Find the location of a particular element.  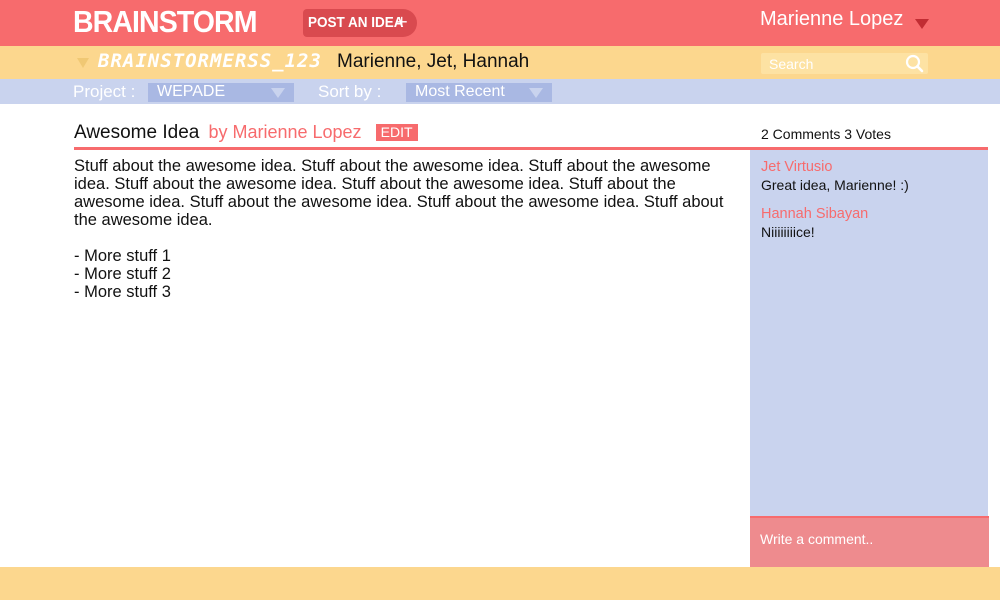

filter-bar: Project : WEPADE Sort by : Most Recent is located at coordinates (500, 91).